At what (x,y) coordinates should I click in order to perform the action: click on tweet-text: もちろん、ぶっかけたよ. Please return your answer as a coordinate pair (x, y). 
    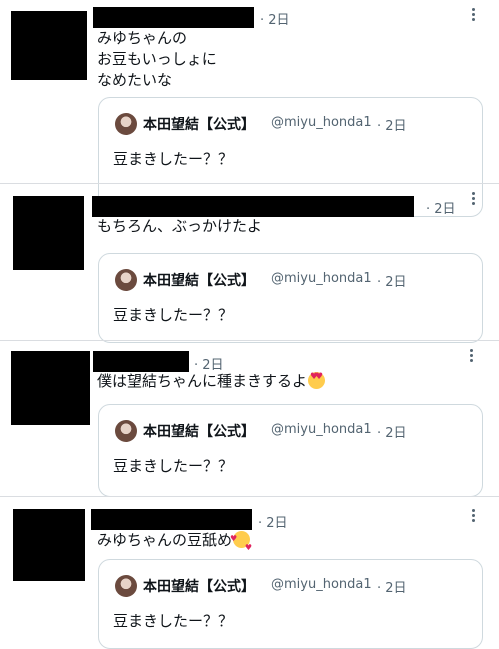
    Looking at the image, I should click on (180, 226).